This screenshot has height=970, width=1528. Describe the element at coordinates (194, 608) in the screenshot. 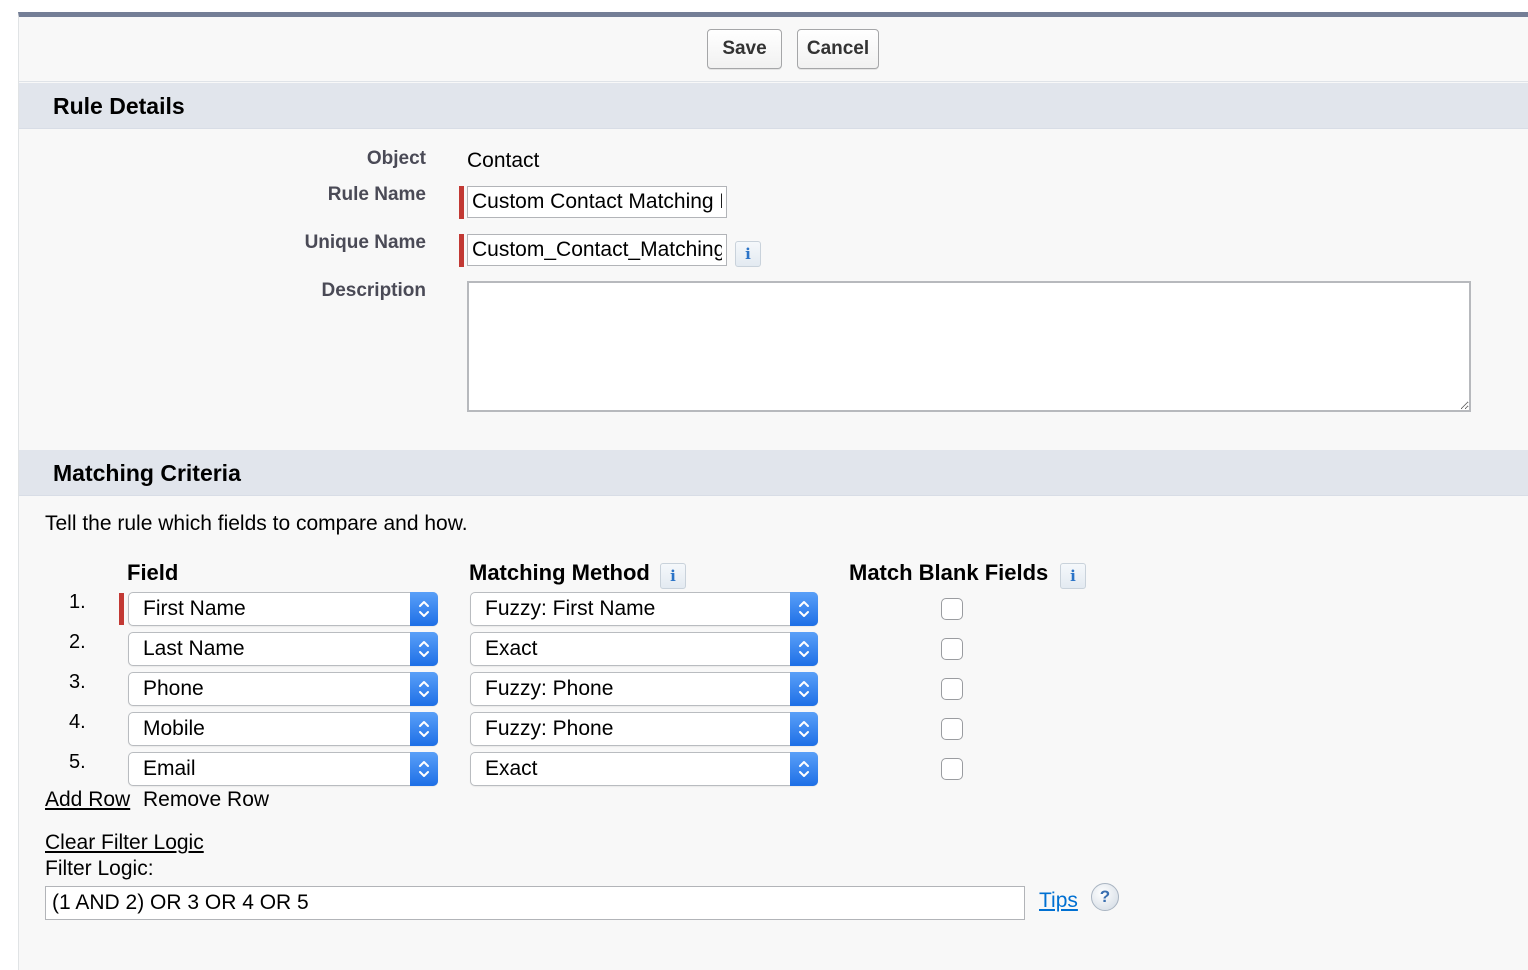

I see `select-value: First Name` at that location.